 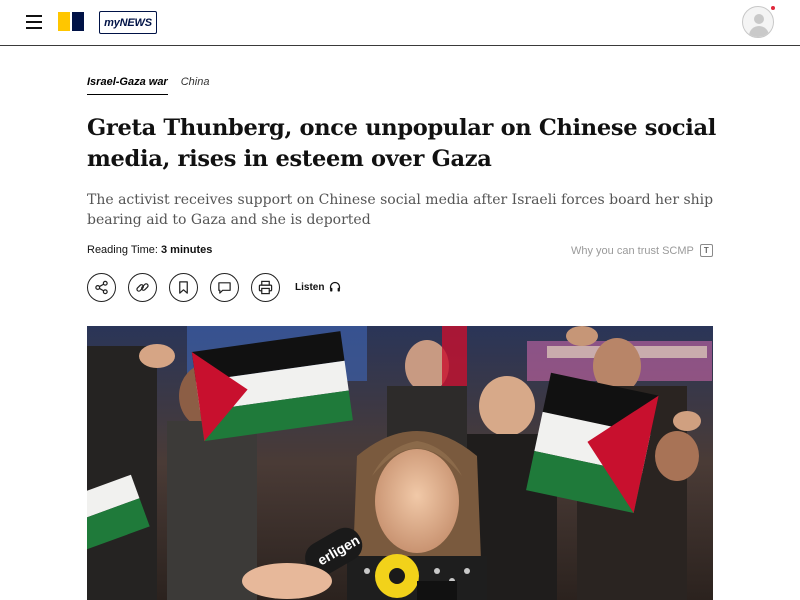 What do you see at coordinates (400, 23) in the screenshot?
I see `site-header: myNEWS` at bounding box center [400, 23].